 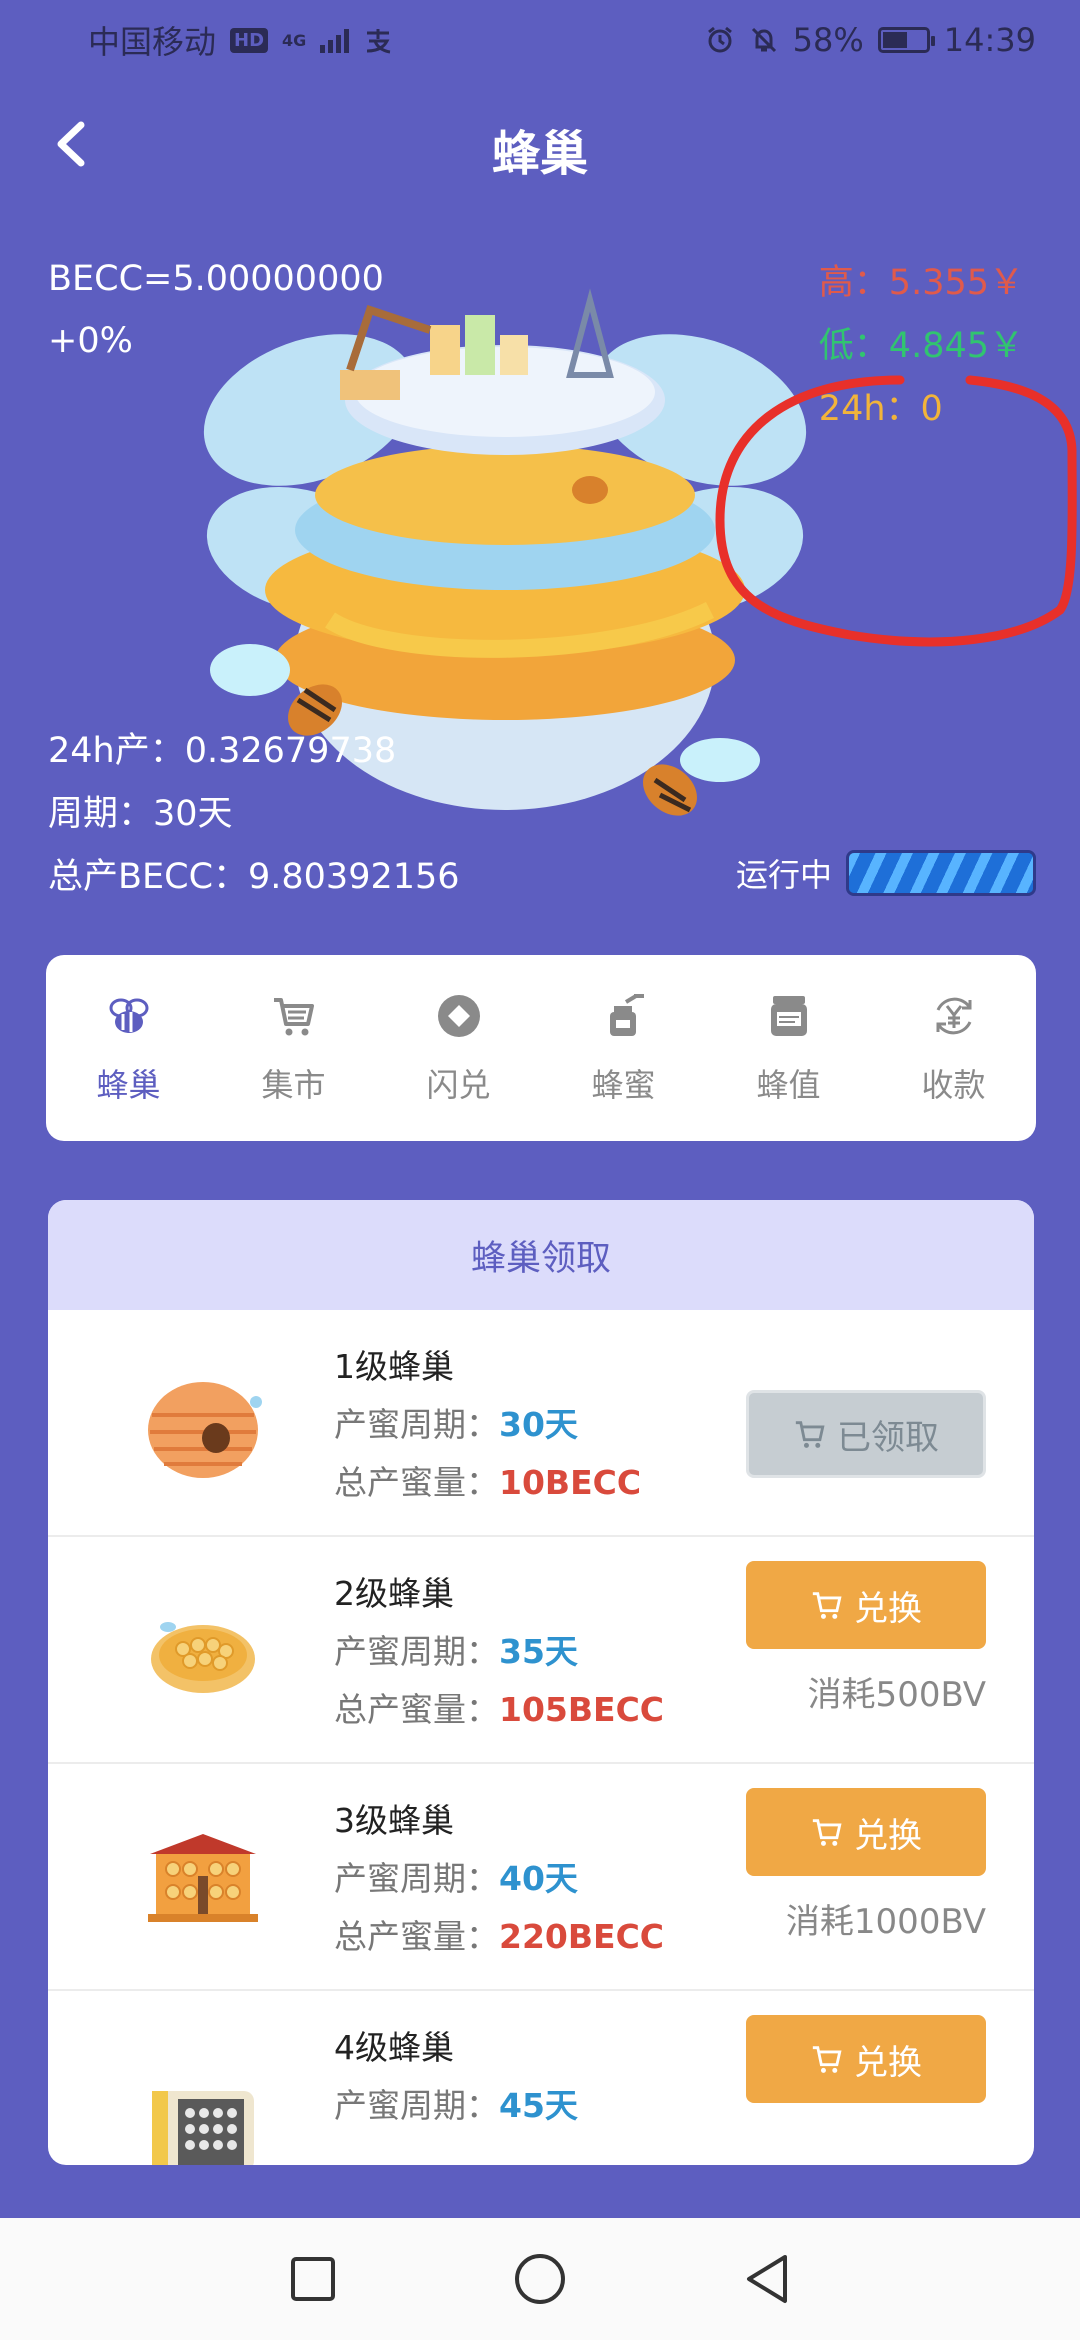 What do you see at coordinates (538, 1651) in the screenshot?
I see `cycle-value: 35天` at bounding box center [538, 1651].